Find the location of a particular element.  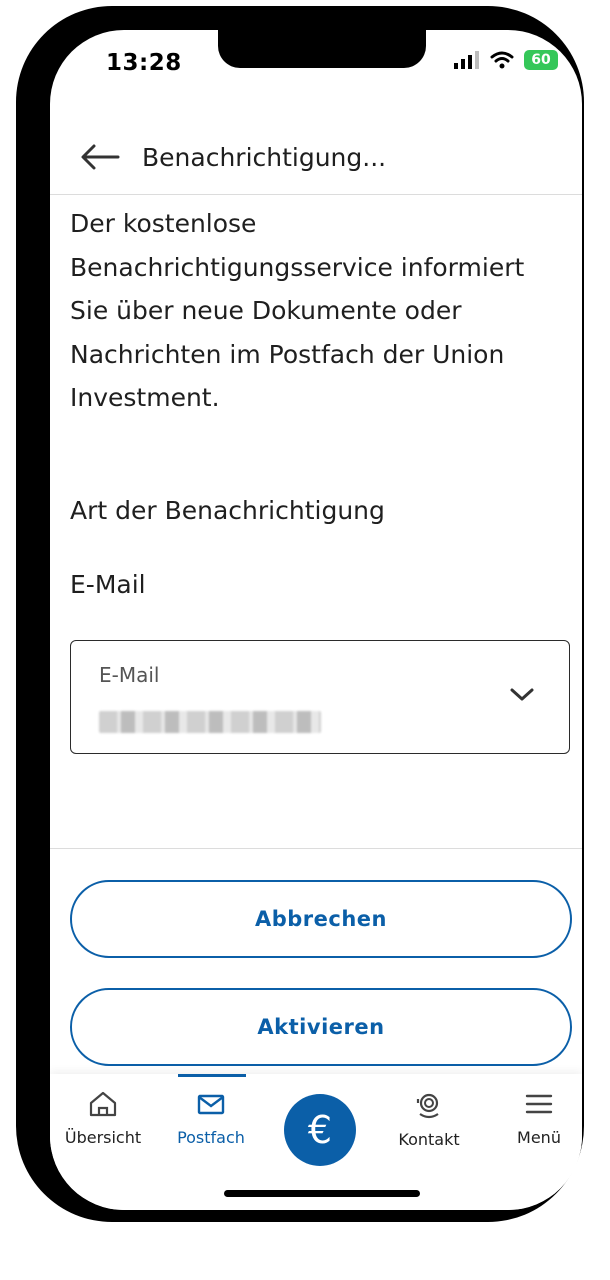

email-value-redacted is located at coordinates (210, 722).